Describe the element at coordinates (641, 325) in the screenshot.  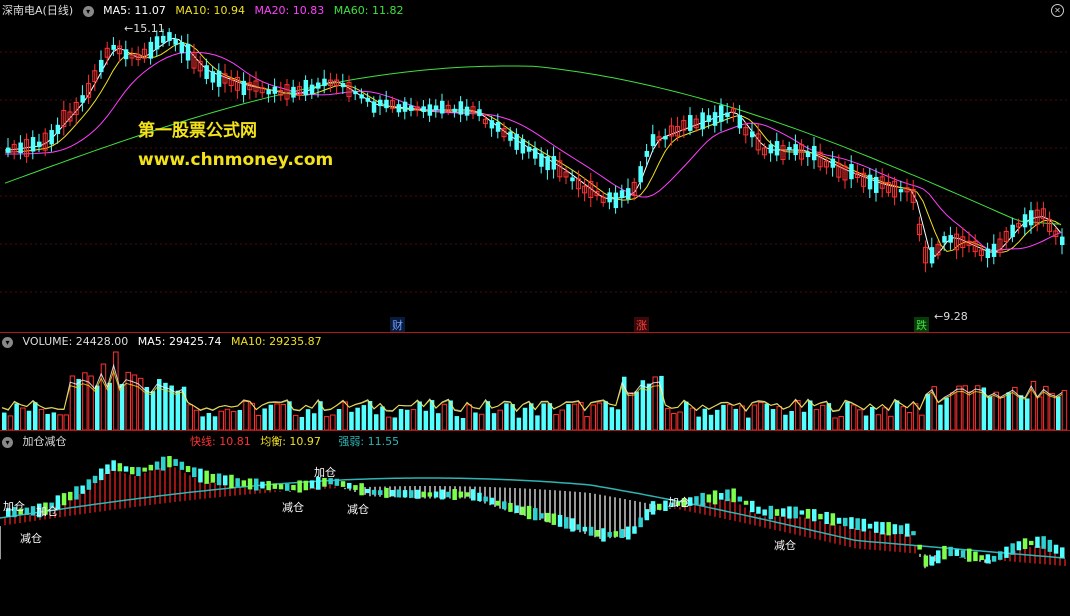
I see `event-marker-rise: 涨` at that location.